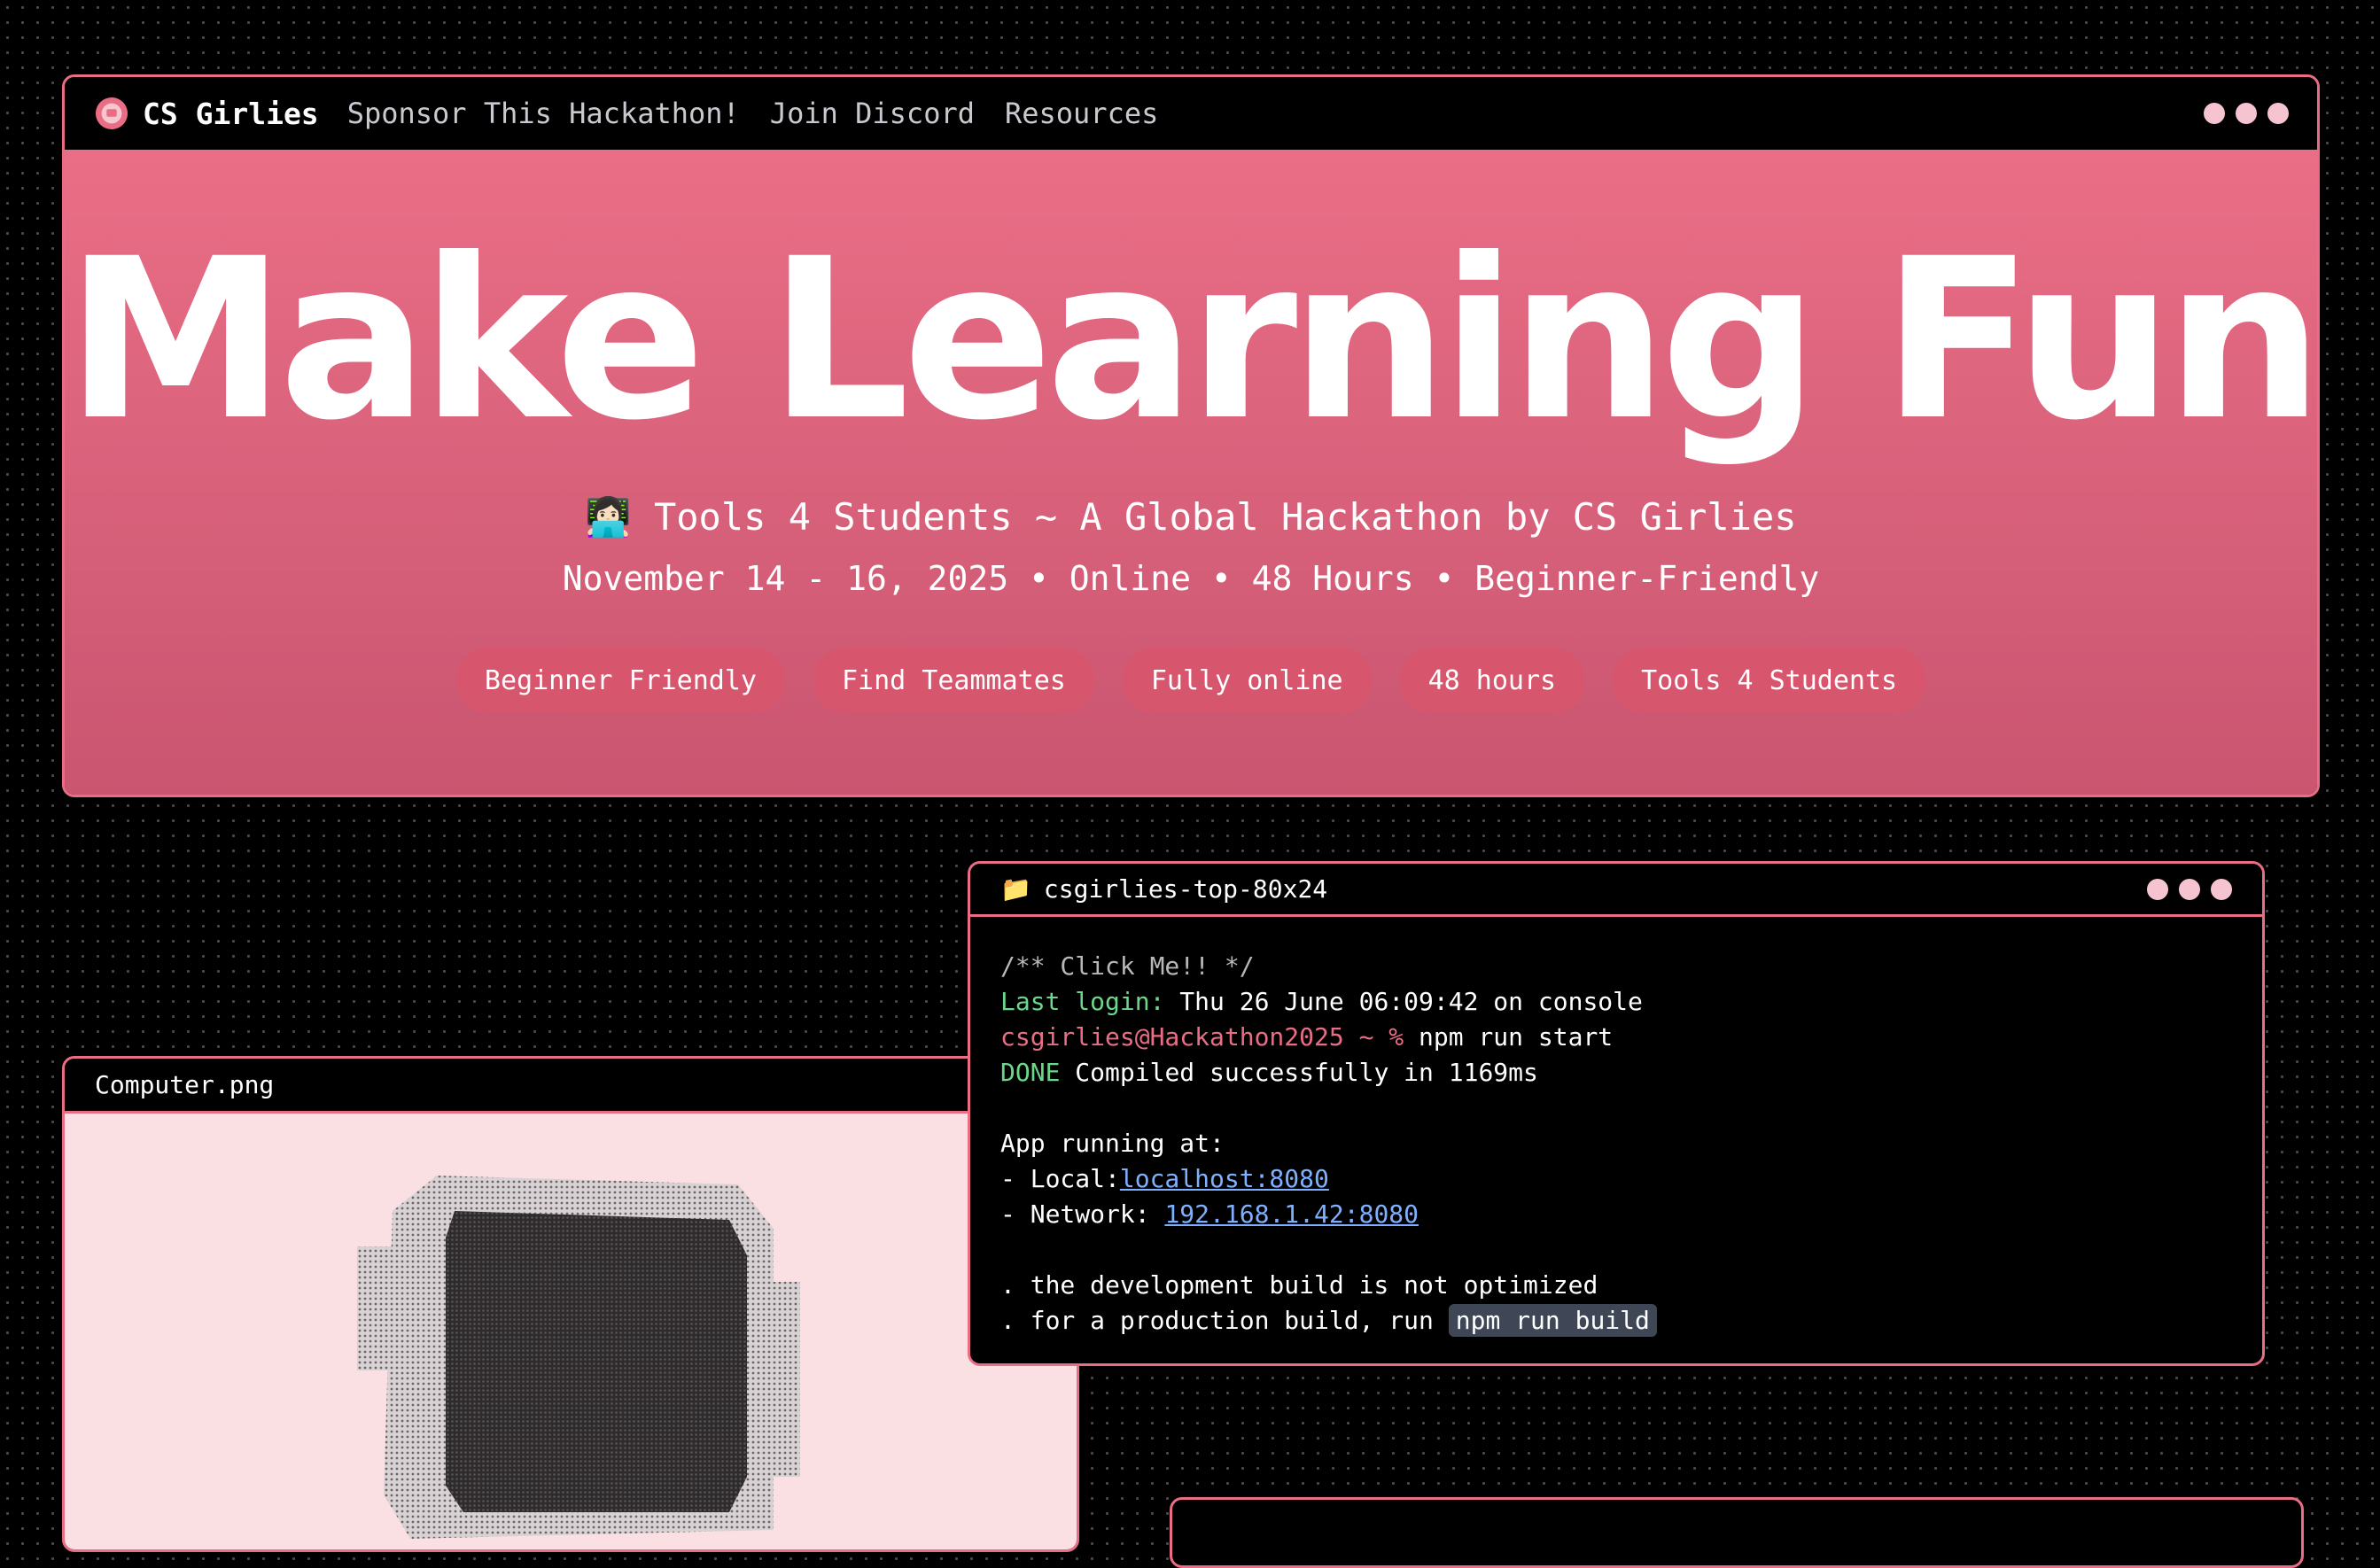  I want to click on window-controls, so click(2246, 113).